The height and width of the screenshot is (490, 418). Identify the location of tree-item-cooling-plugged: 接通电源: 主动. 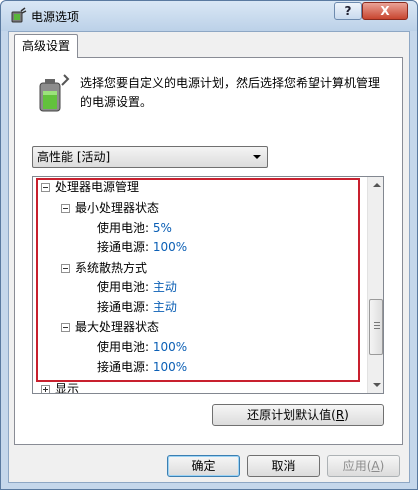
(137, 307).